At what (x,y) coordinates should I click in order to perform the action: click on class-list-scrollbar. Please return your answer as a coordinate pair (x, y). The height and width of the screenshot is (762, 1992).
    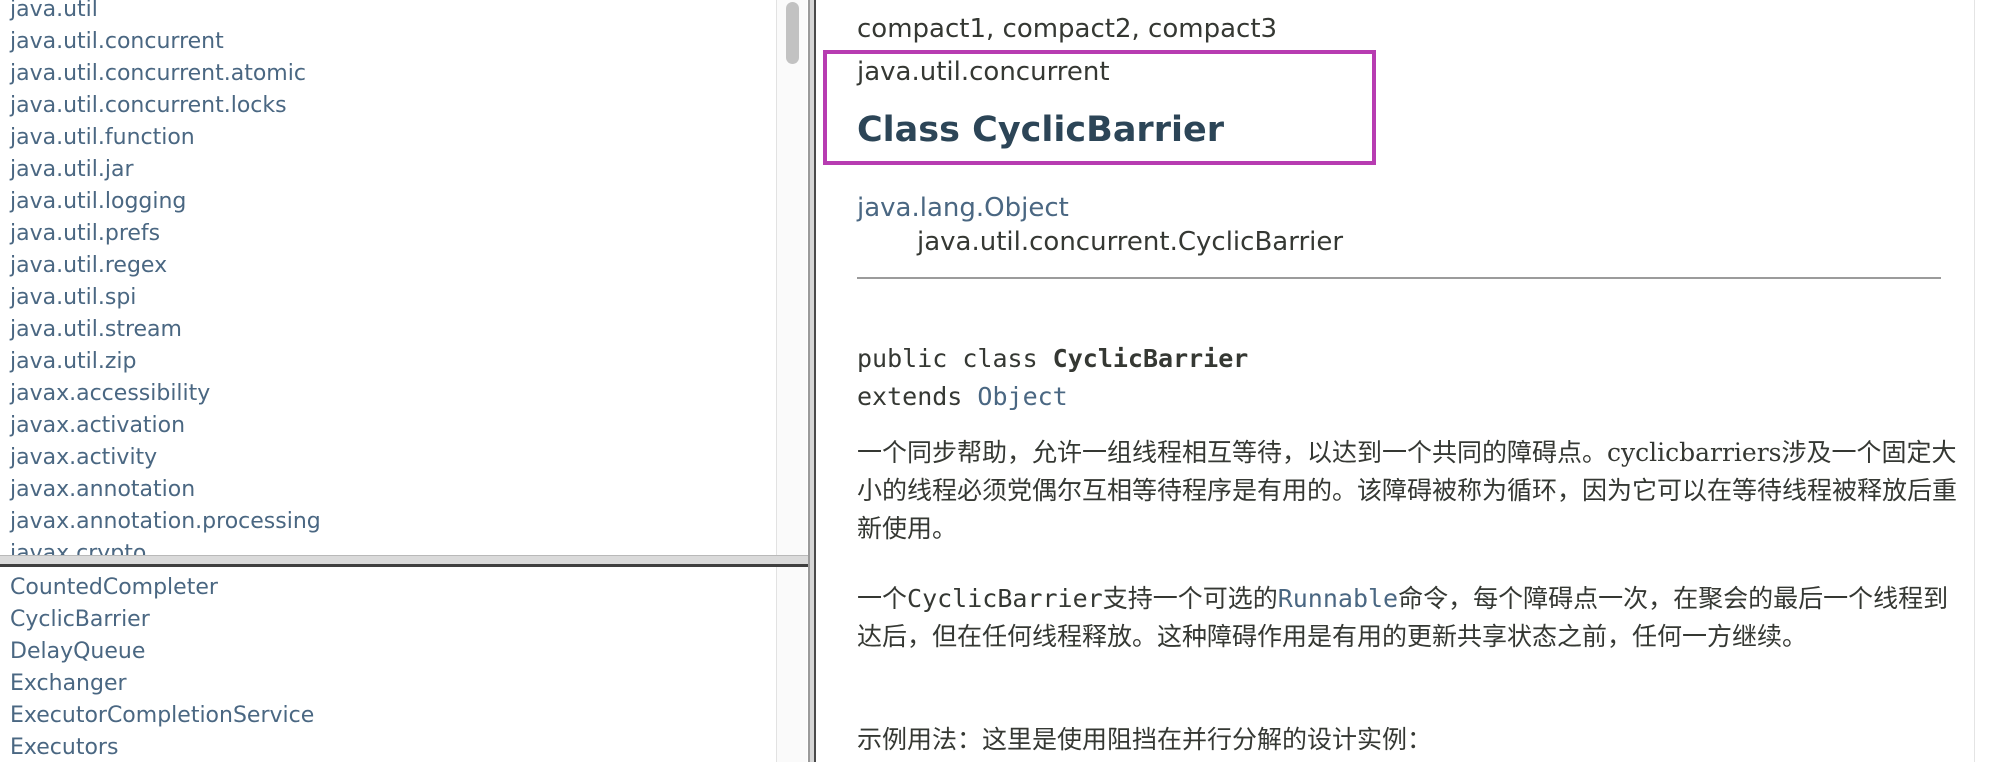
    Looking at the image, I should click on (791, 664).